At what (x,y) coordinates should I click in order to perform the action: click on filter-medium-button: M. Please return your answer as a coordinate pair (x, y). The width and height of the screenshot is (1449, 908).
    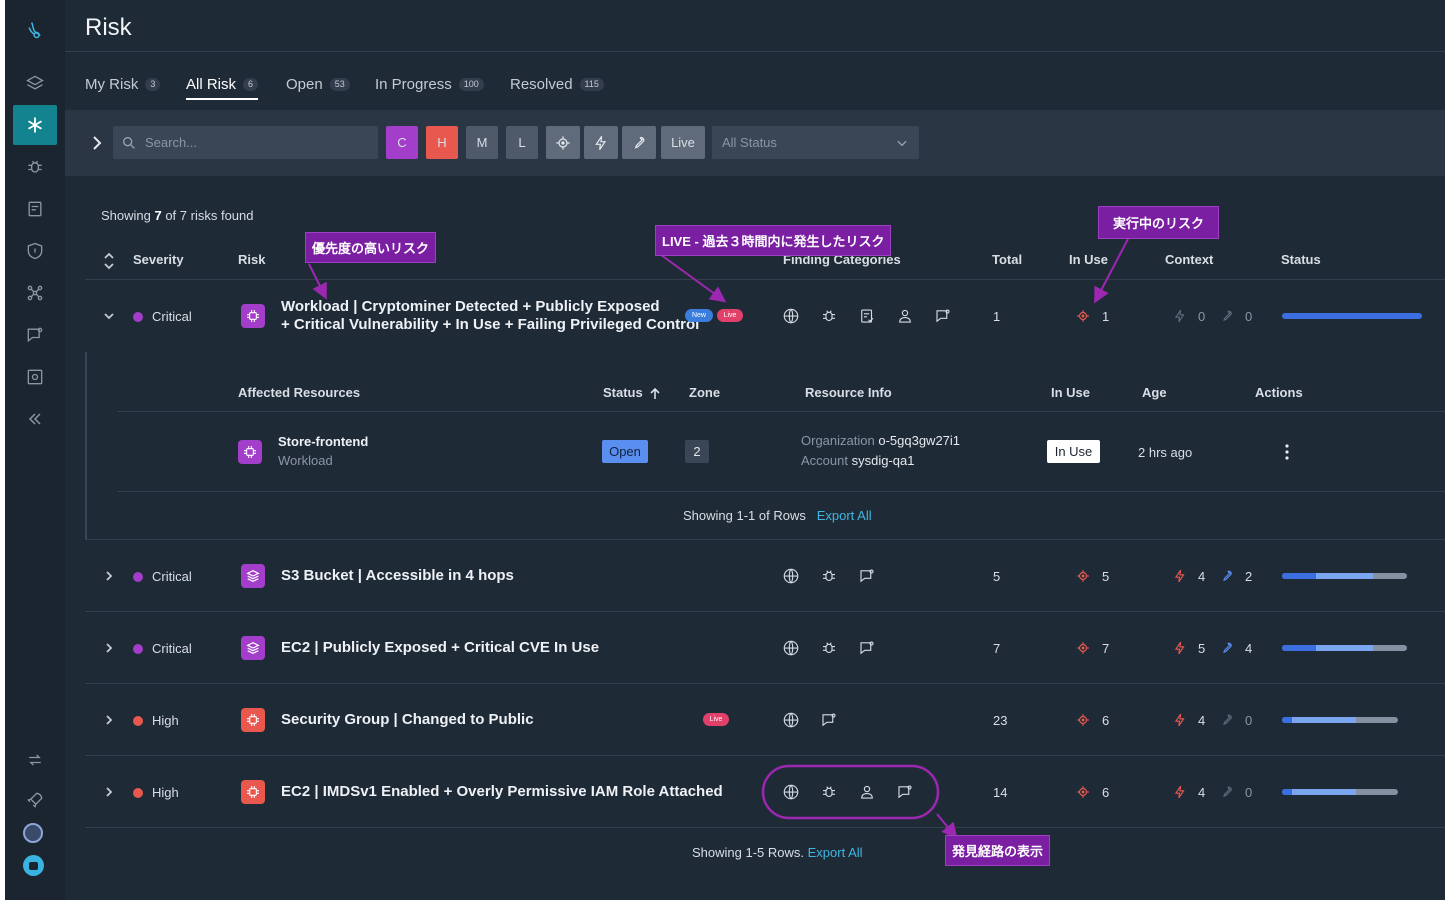
    Looking at the image, I should click on (482, 142).